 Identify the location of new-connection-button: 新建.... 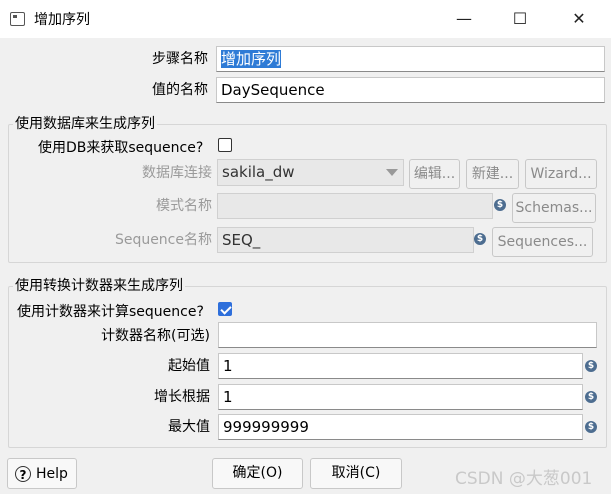
(492, 174).